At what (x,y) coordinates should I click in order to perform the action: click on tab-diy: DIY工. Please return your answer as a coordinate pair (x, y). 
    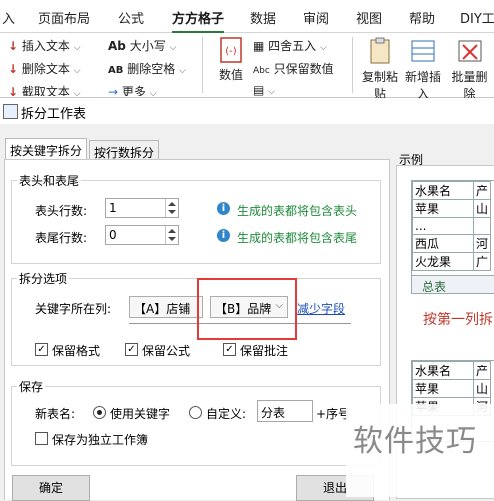
    Looking at the image, I should click on (477, 17).